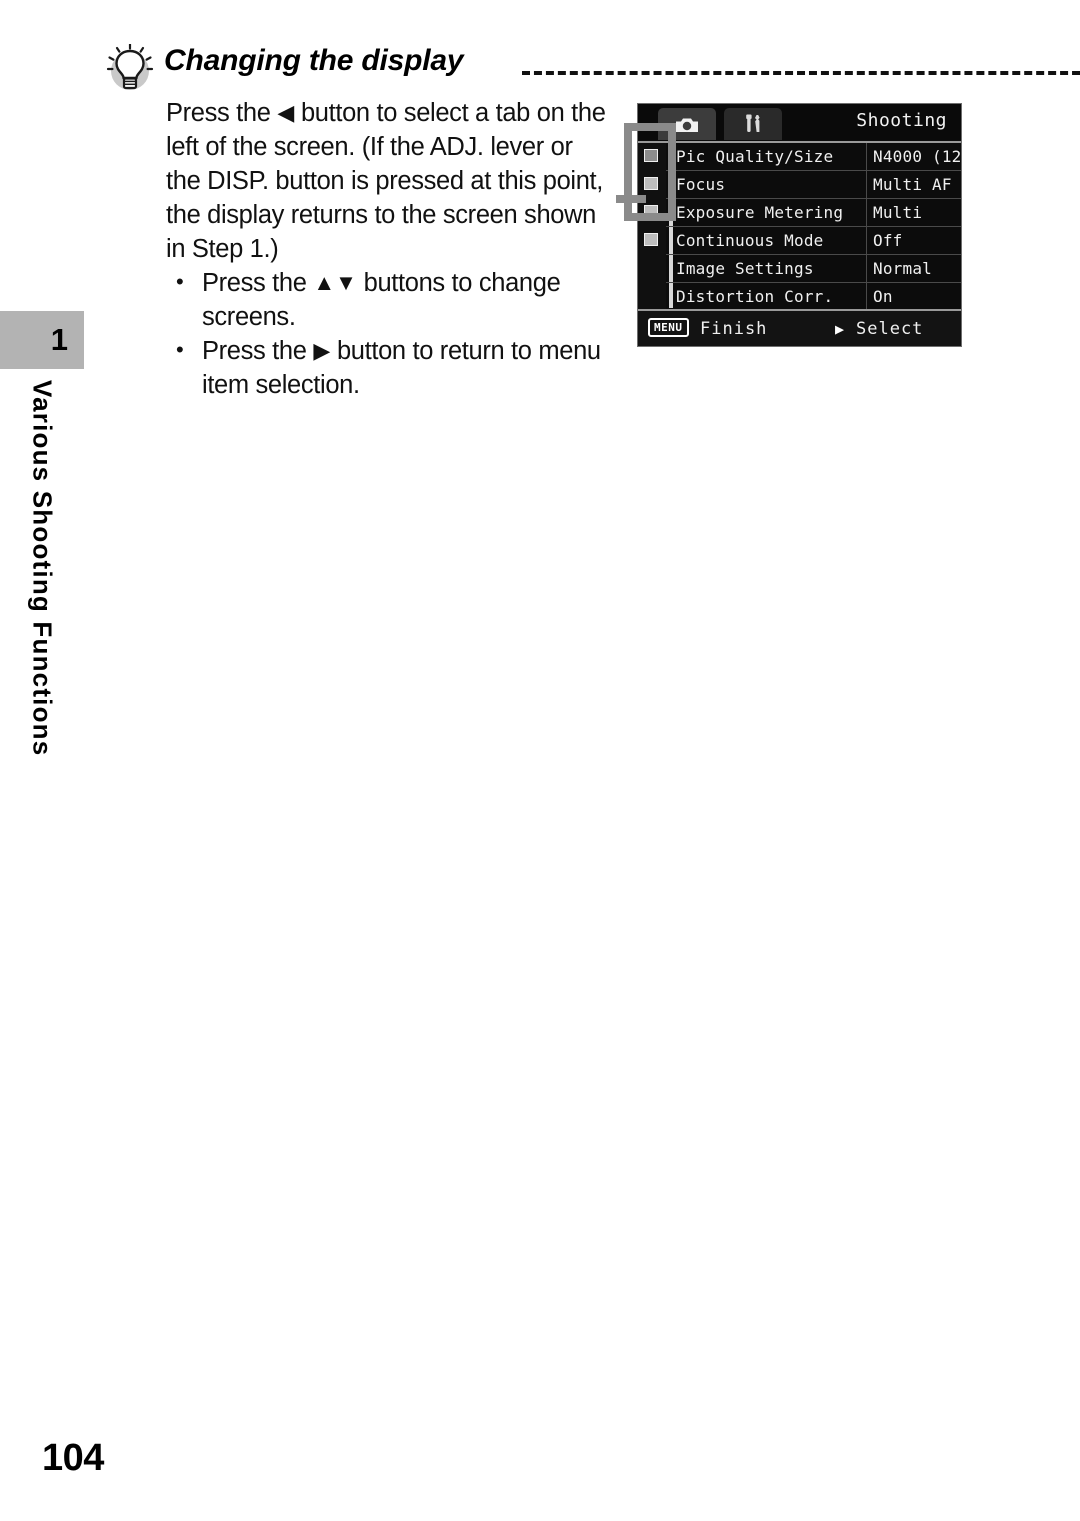  I want to click on page-number: 104, so click(73, 1458).